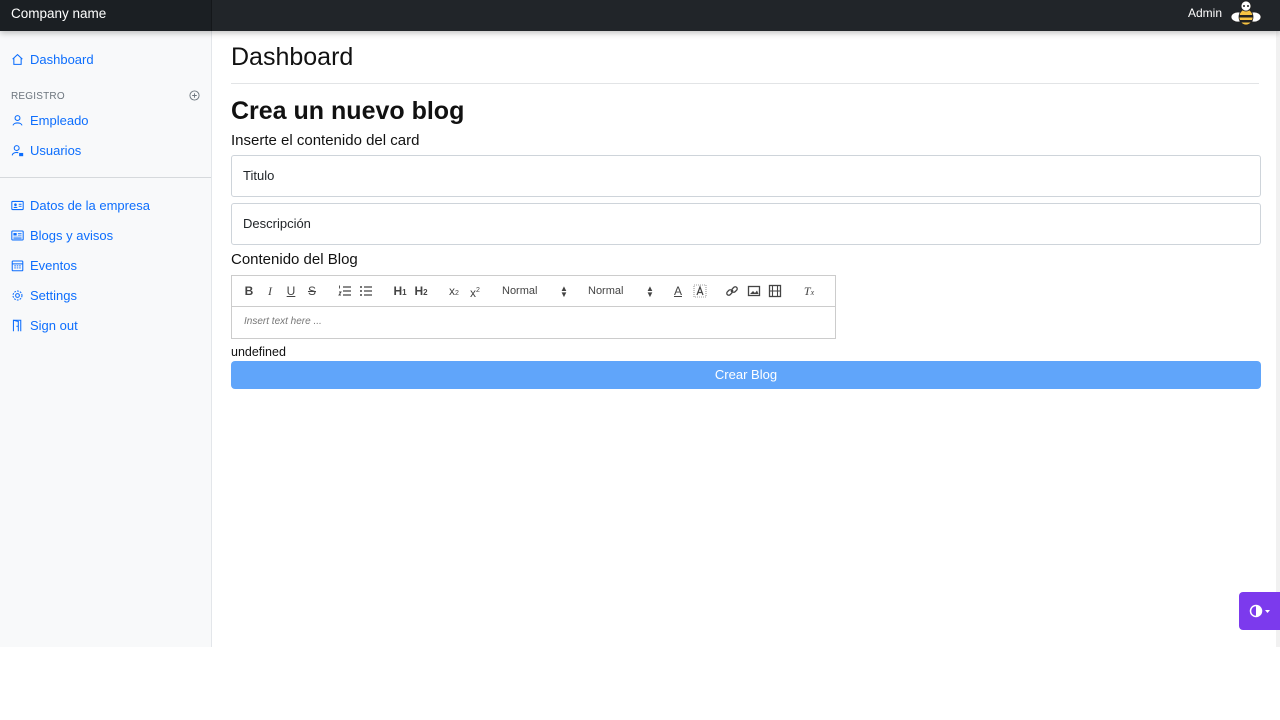 This screenshot has width=1280, height=720. Describe the element at coordinates (59, 120) in the screenshot. I see `sidebar-item-label: Empleado` at that location.